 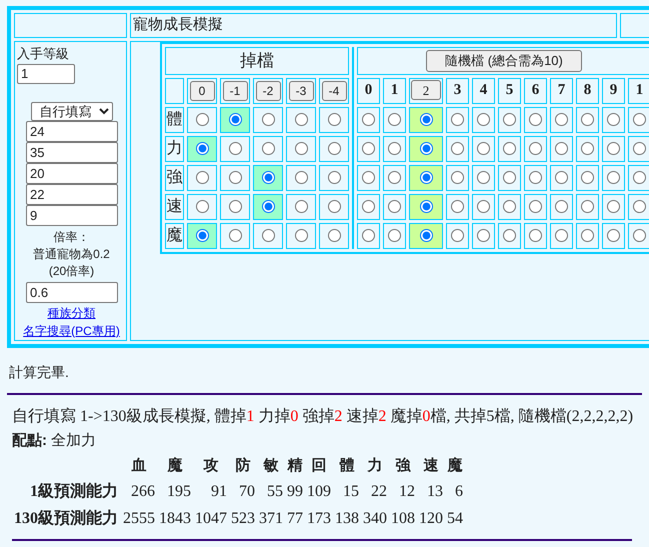 I want to click on drop-button: -4, so click(x=334, y=90).